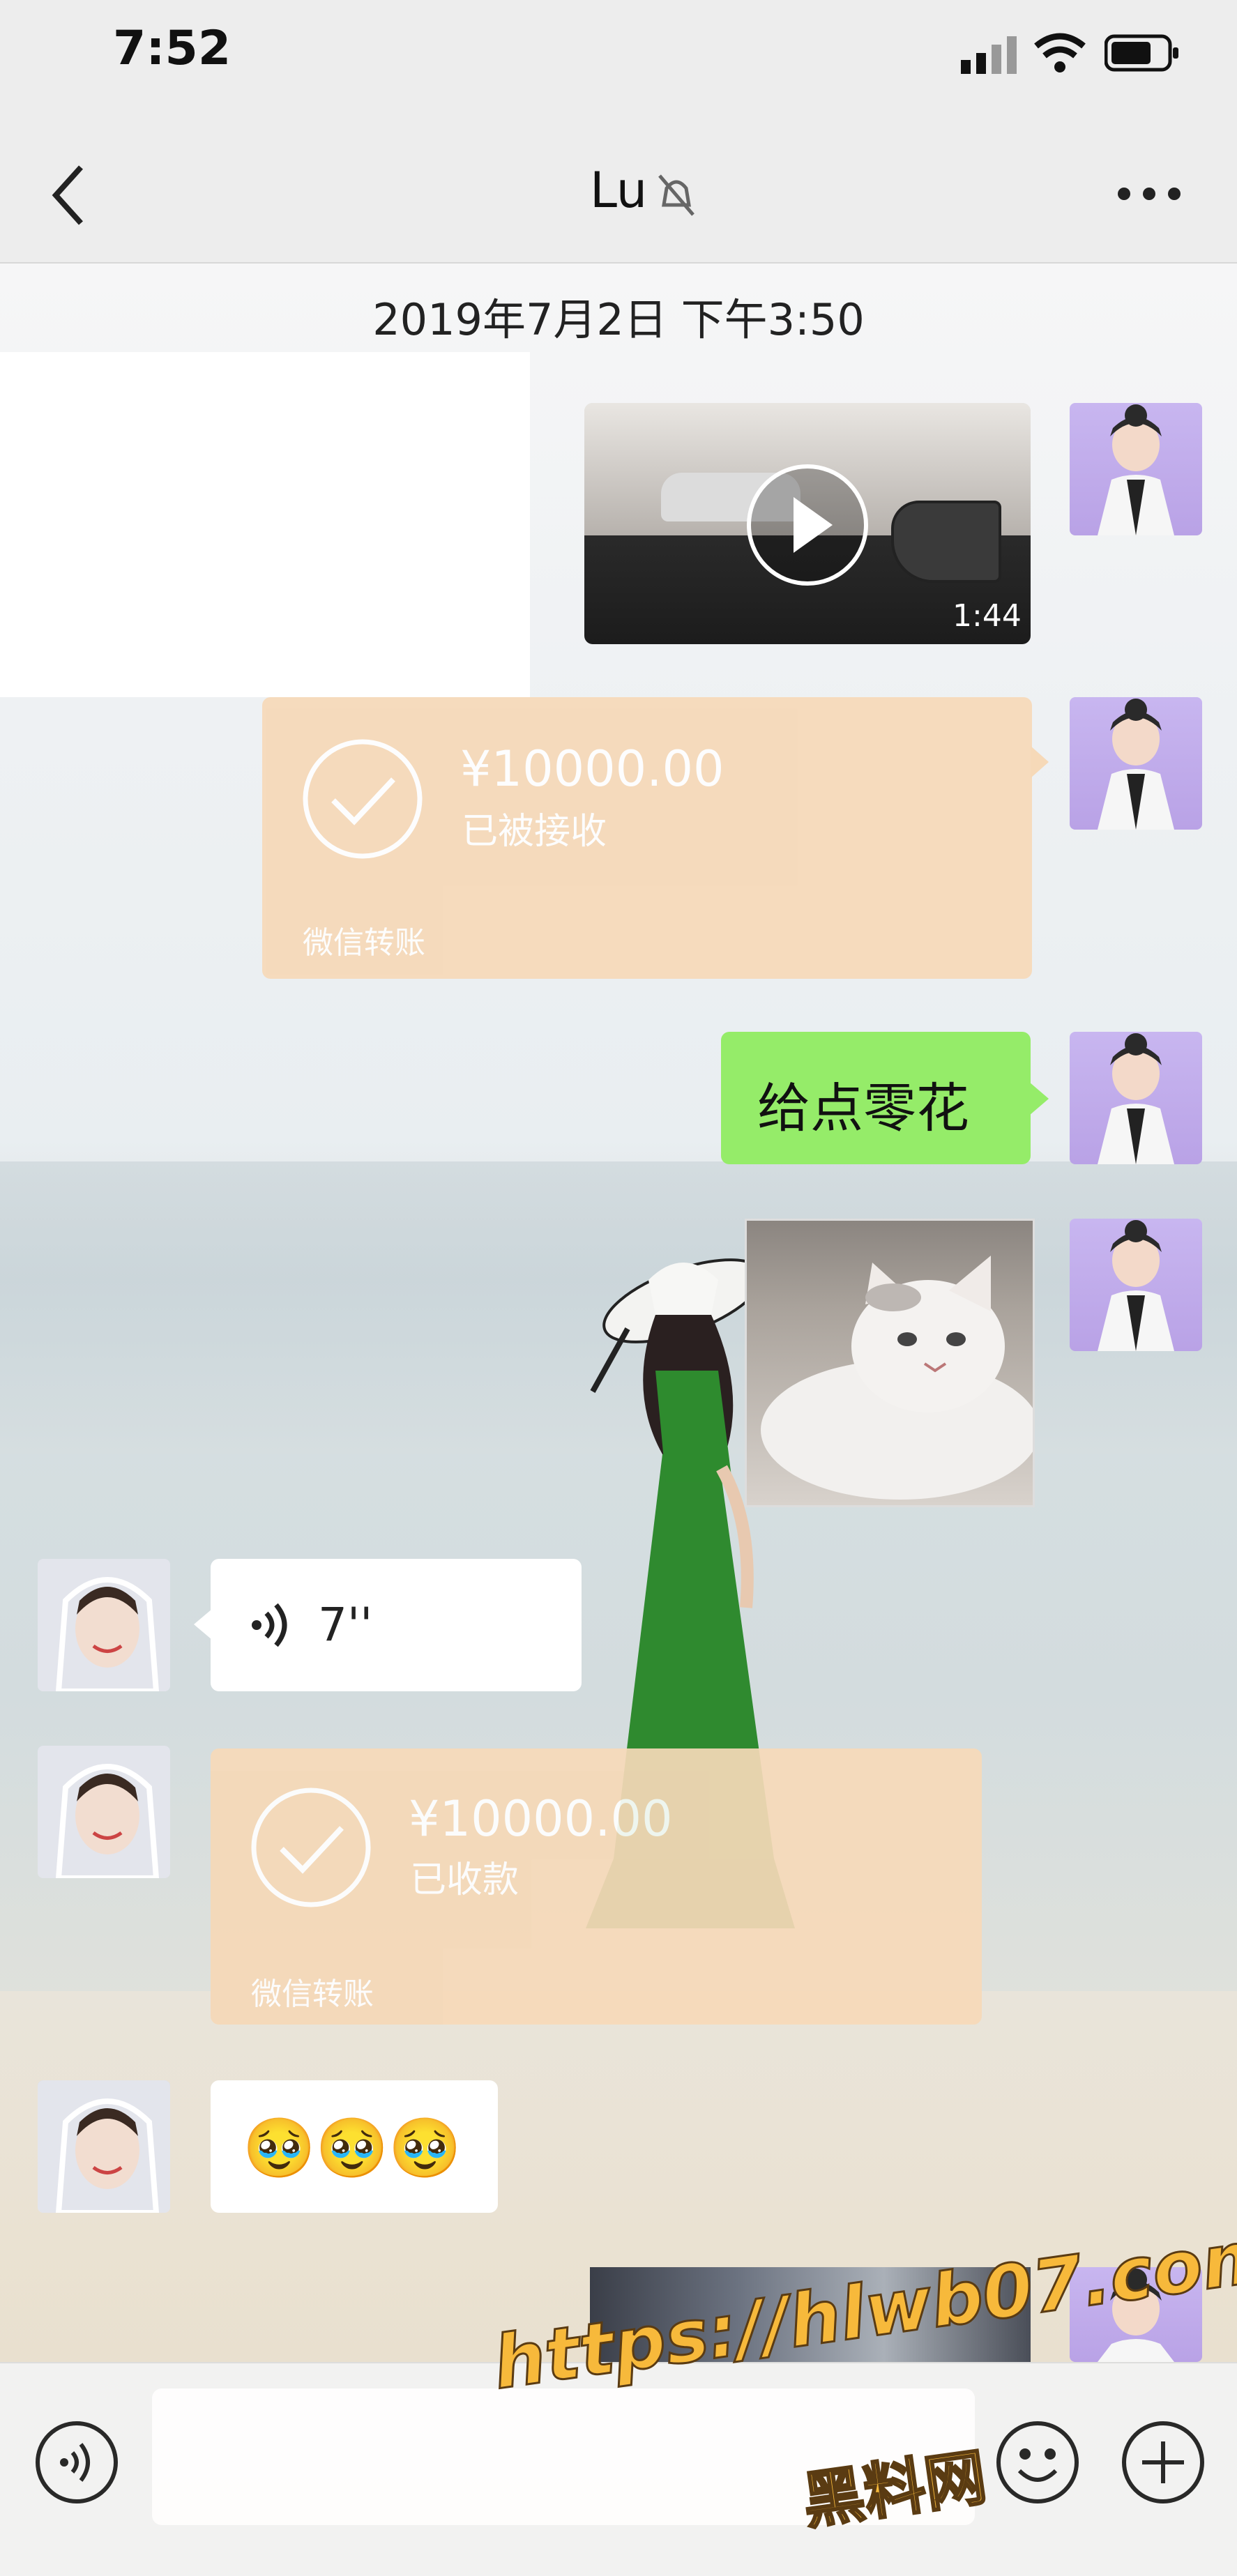 Image resolution: width=1237 pixels, height=2576 pixels. What do you see at coordinates (946, 542) in the screenshot?
I see `video-mirror-shape` at bounding box center [946, 542].